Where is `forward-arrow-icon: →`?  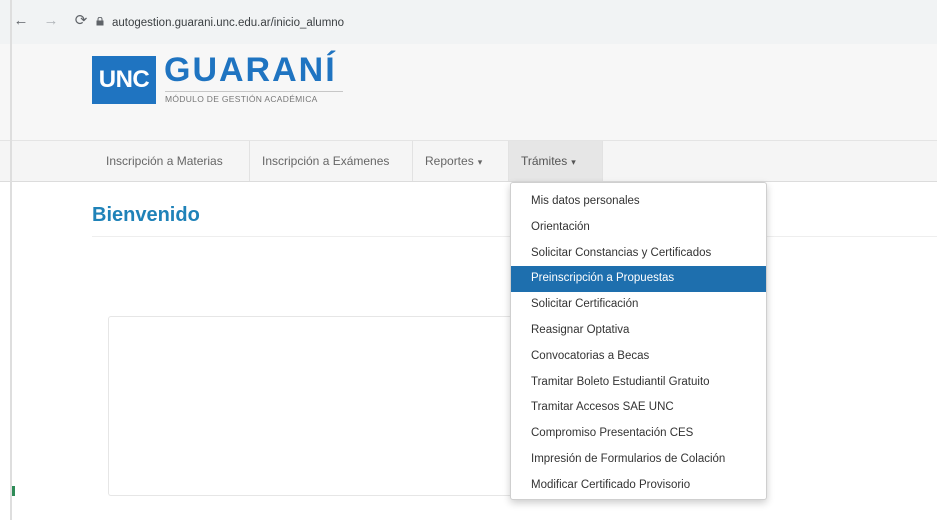 forward-arrow-icon: → is located at coordinates (51, 21).